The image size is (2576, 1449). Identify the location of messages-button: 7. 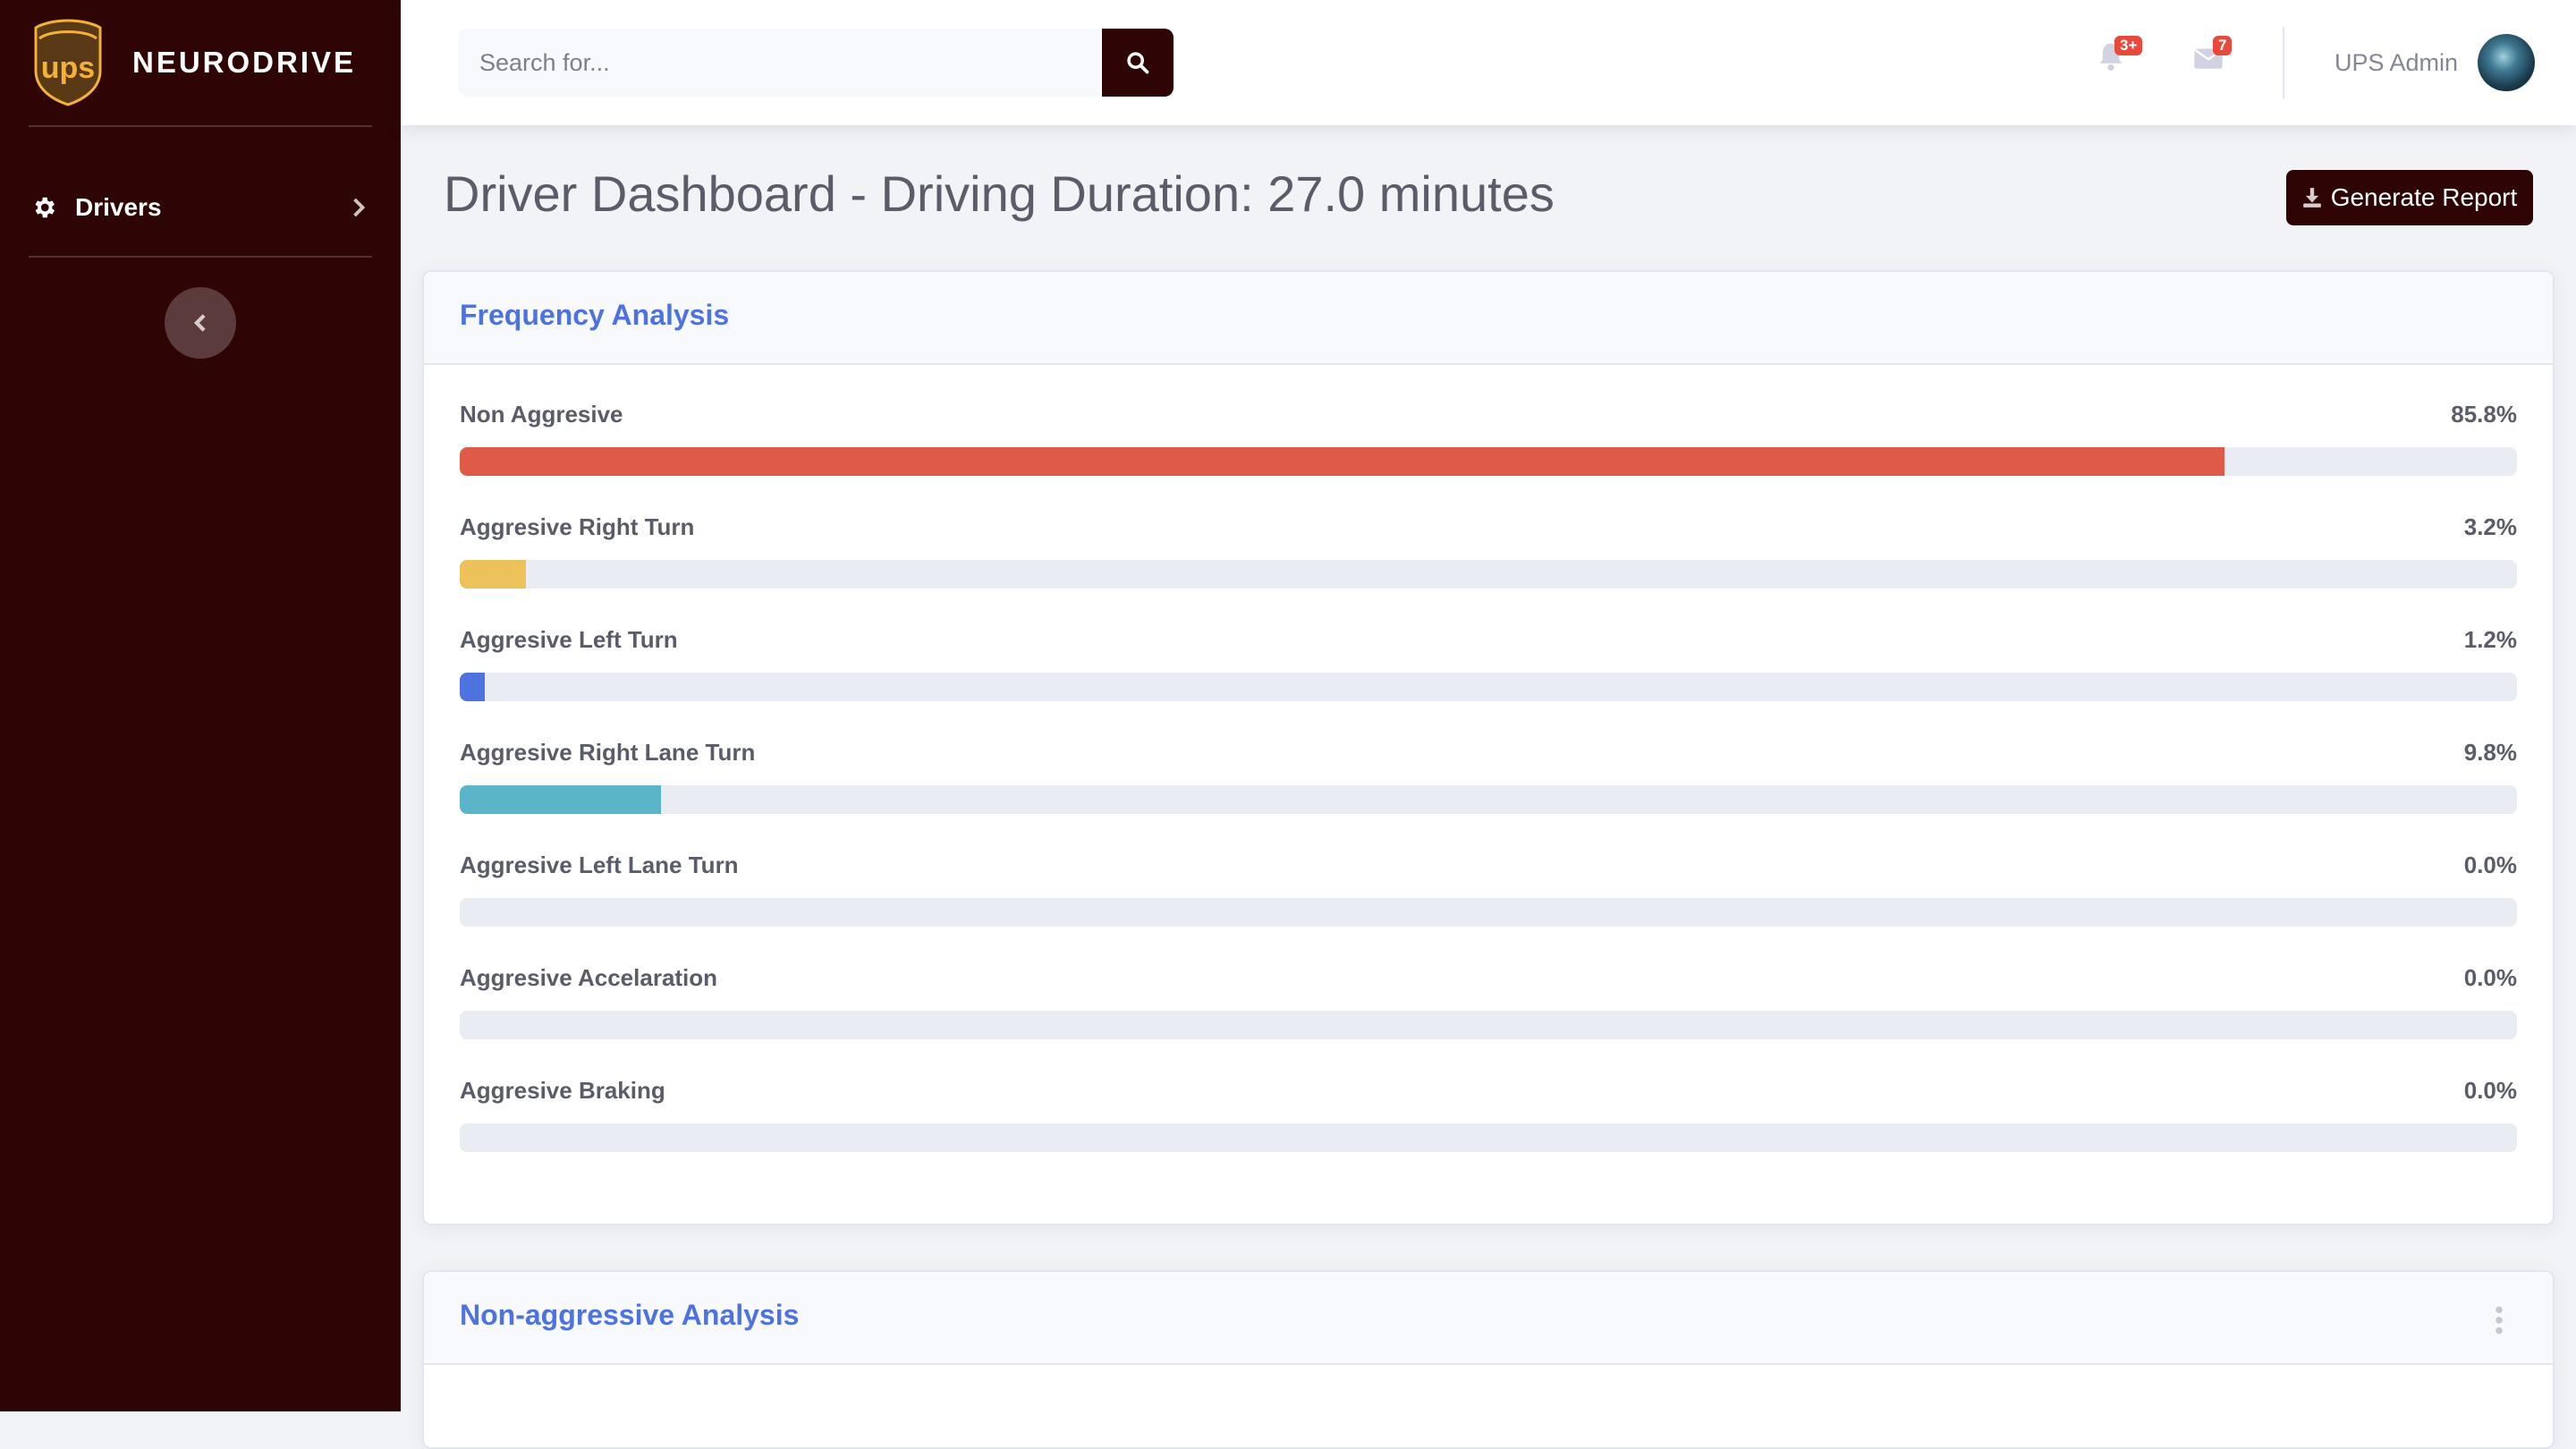
(2213, 58).